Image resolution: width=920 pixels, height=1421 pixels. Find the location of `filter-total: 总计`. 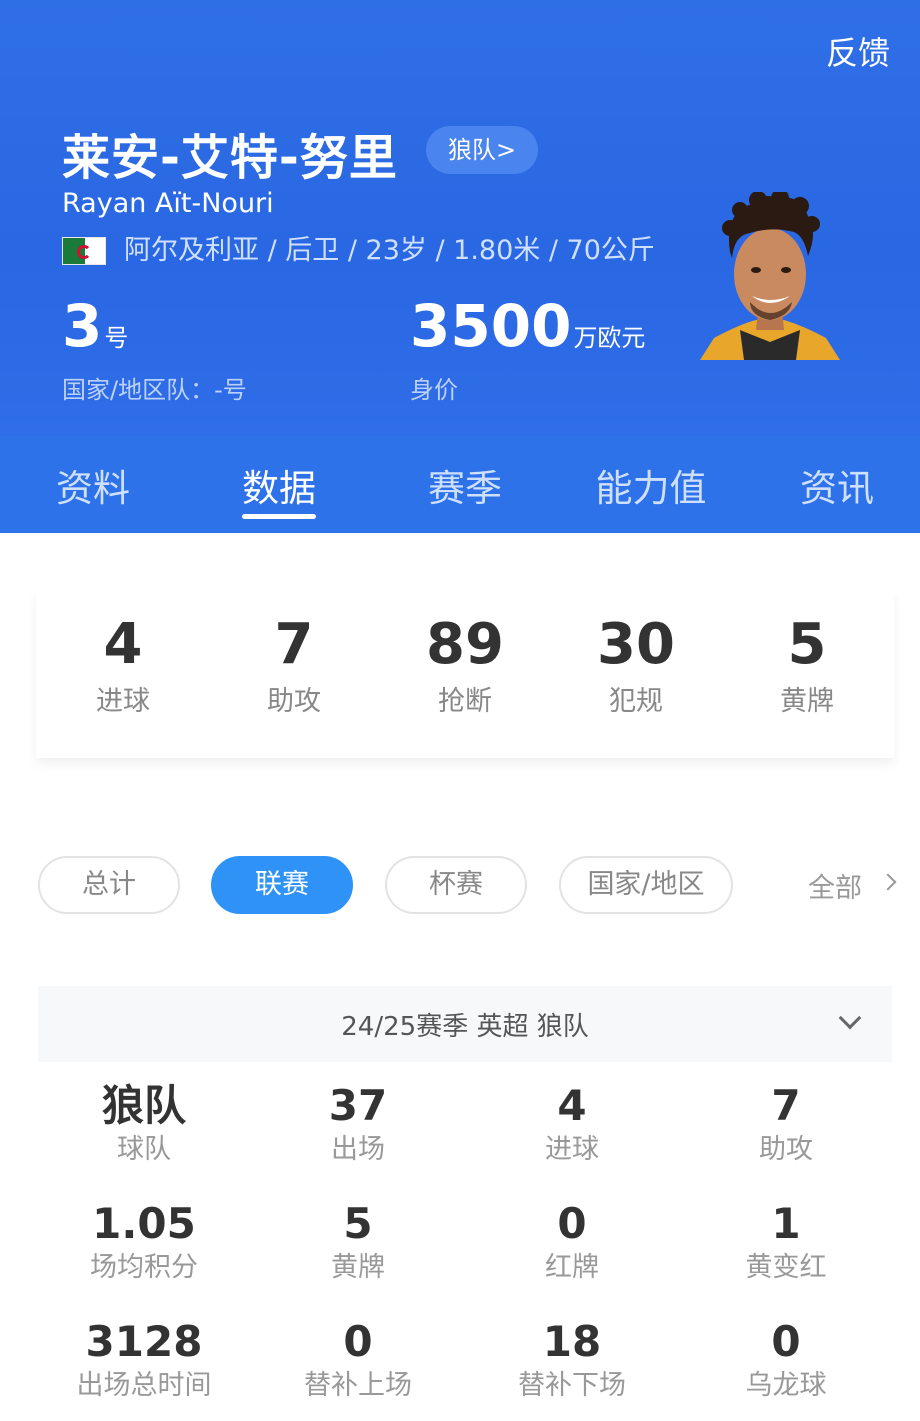

filter-total: 总计 is located at coordinates (109, 885).